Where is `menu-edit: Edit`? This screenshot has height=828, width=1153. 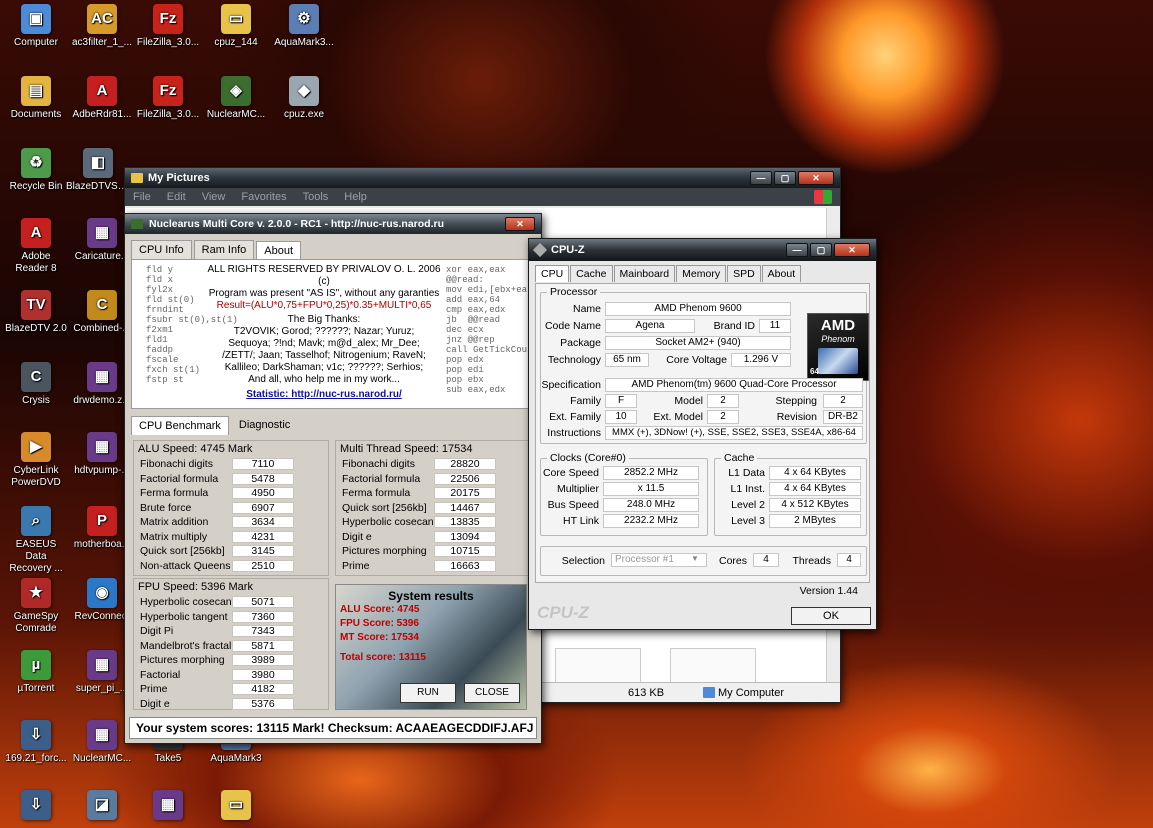
menu-edit: Edit is located at coordinates (176, 197).